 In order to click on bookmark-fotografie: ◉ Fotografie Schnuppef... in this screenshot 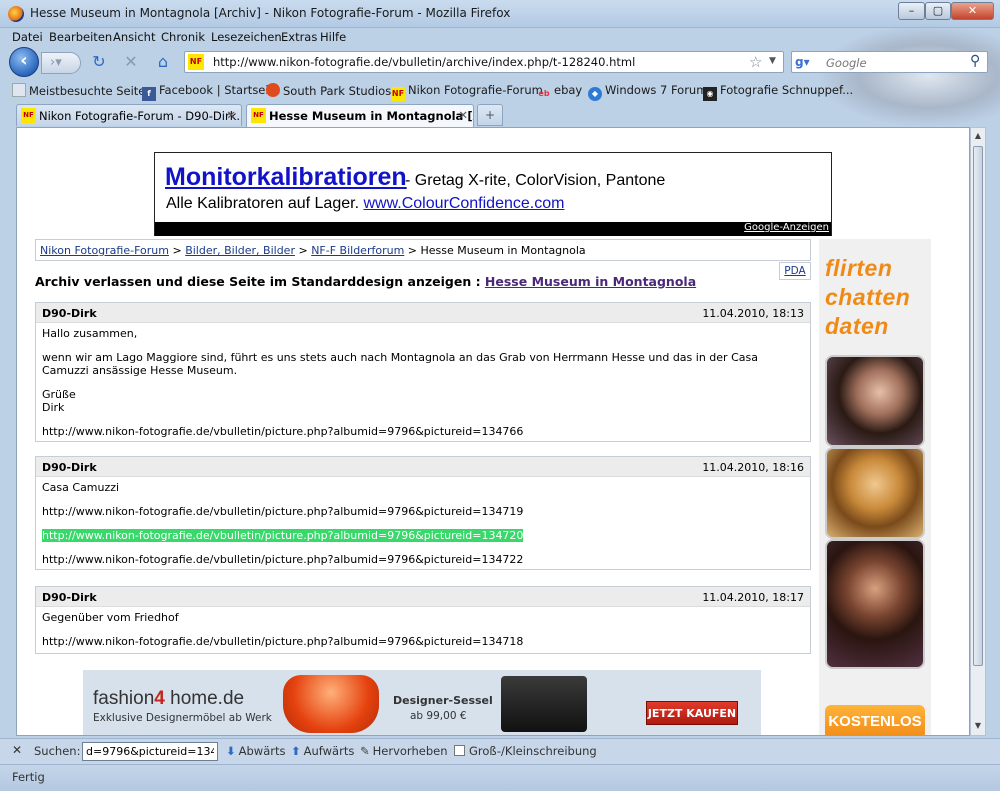, I will do `click(778, 92)`.